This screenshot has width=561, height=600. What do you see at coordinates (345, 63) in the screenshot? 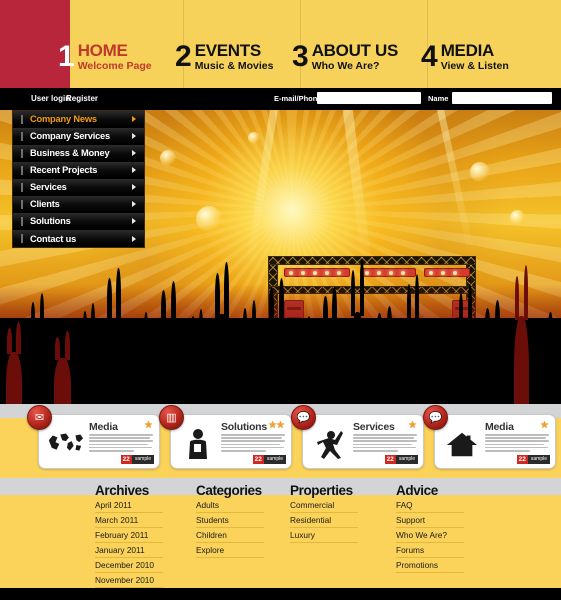
I see `nav-item-about-us: 3 ABOUT US Who We Are?` at bounding box center [345, 63].